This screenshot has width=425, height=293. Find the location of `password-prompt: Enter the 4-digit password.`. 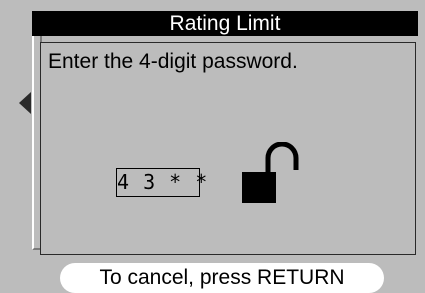

password-prompt: Enter the 4-digit password. is located at coordinates (173, 61).